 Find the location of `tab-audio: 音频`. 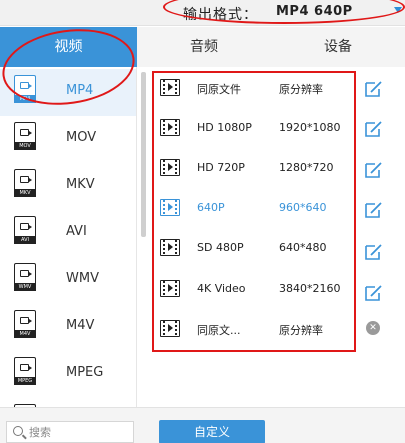

tab-audio: 音频 is located at coordinates (204, 47).